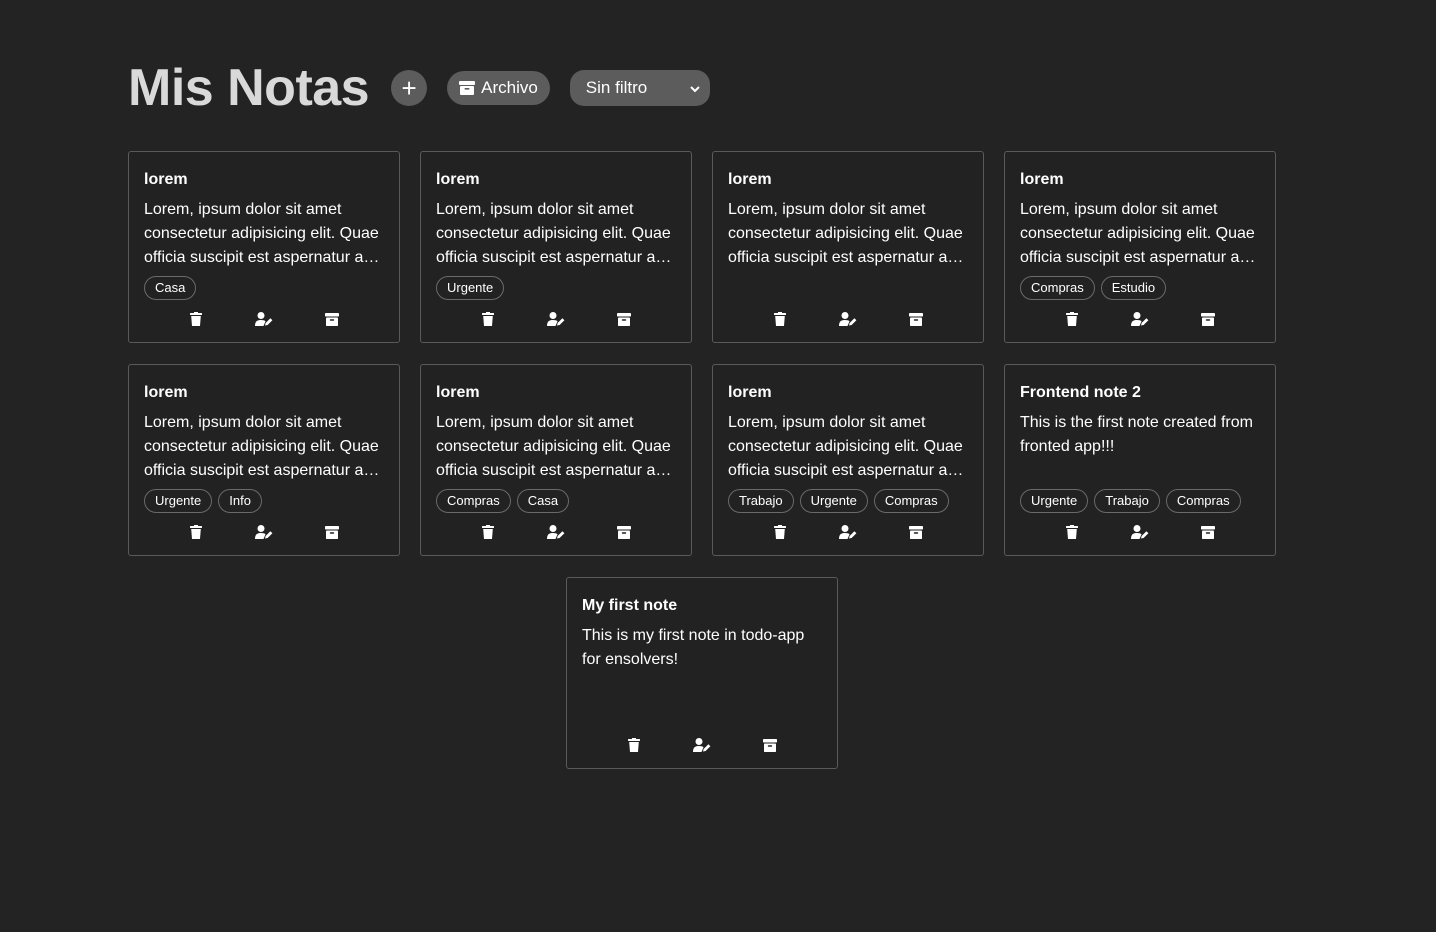 This screenshot has height=932, width=1436. Describe the element at coordinates (498, 88) in the screenshot. I see `archive-button: Archivo` at that location.